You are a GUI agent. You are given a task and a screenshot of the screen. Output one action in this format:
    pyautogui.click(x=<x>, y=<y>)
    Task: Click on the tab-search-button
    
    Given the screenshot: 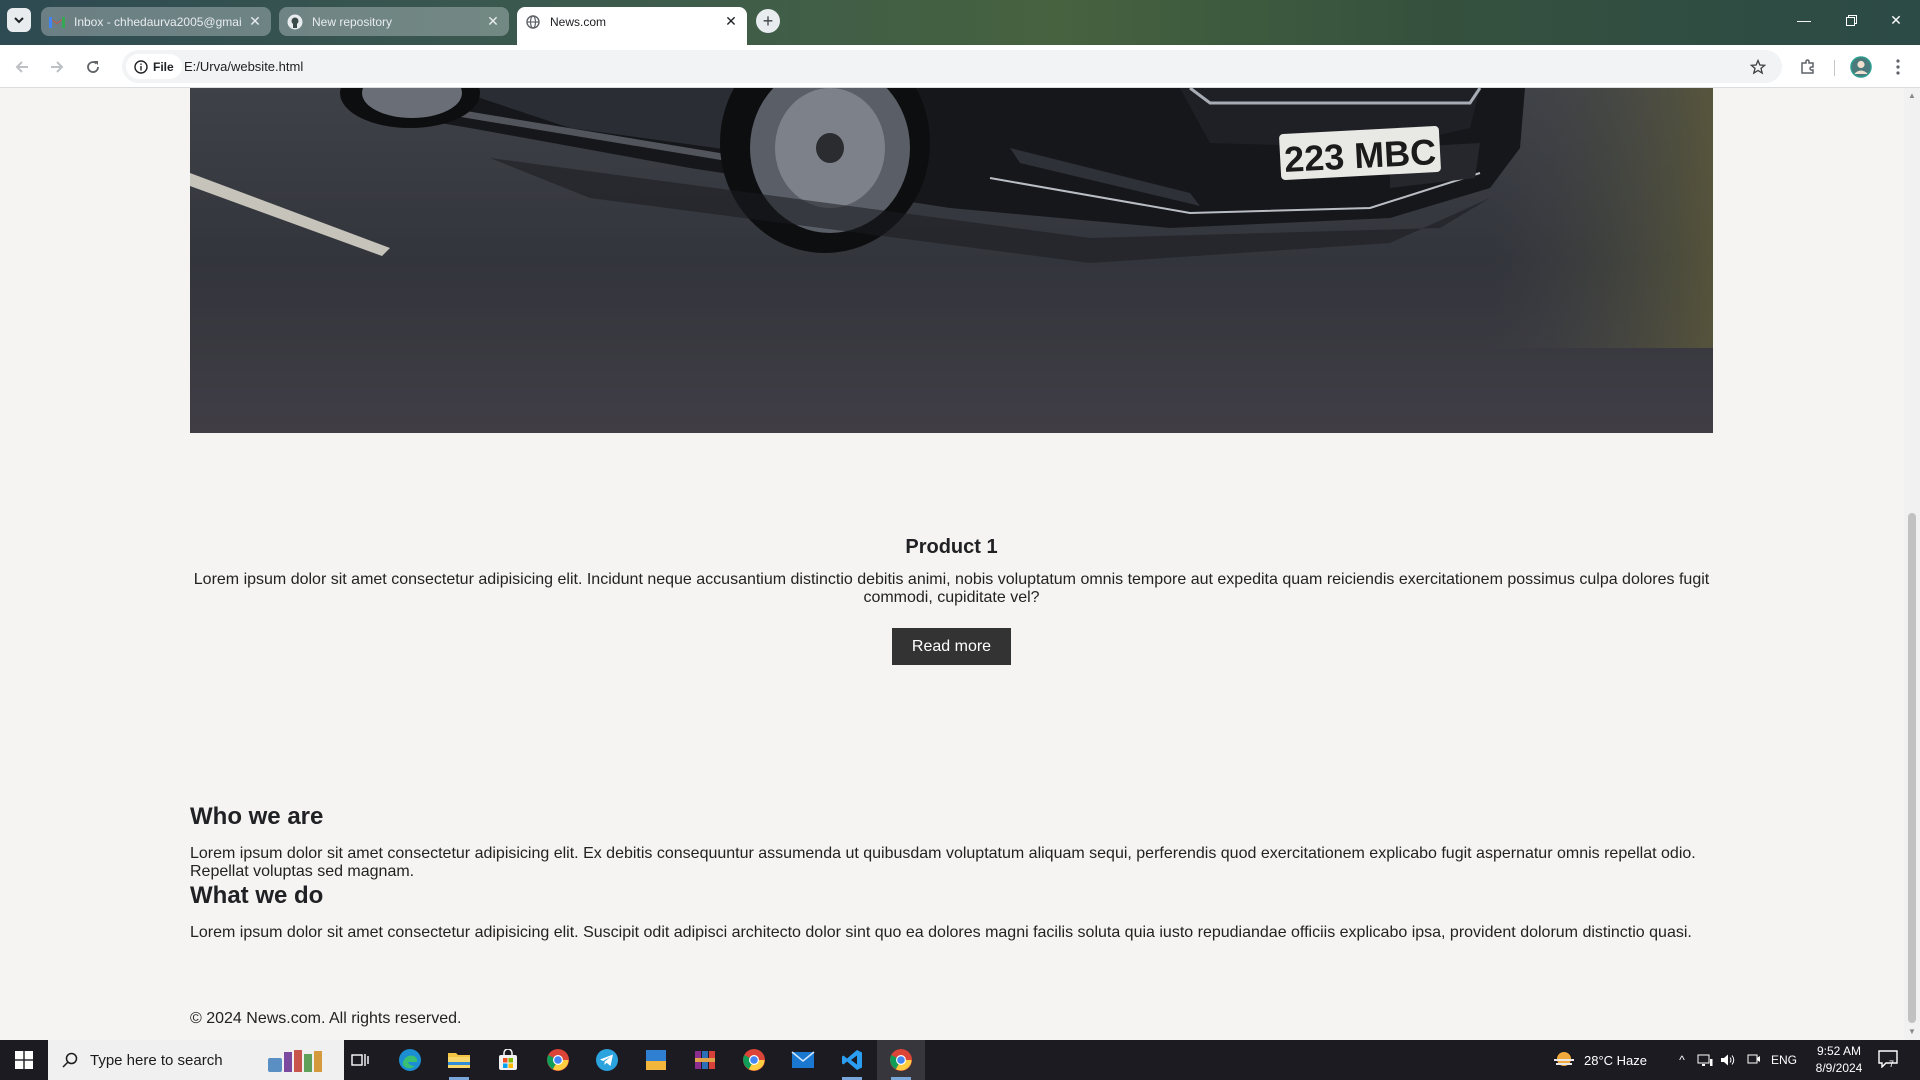 What is the action you would take?
    pyautogui.click(x=19, y=20)
    